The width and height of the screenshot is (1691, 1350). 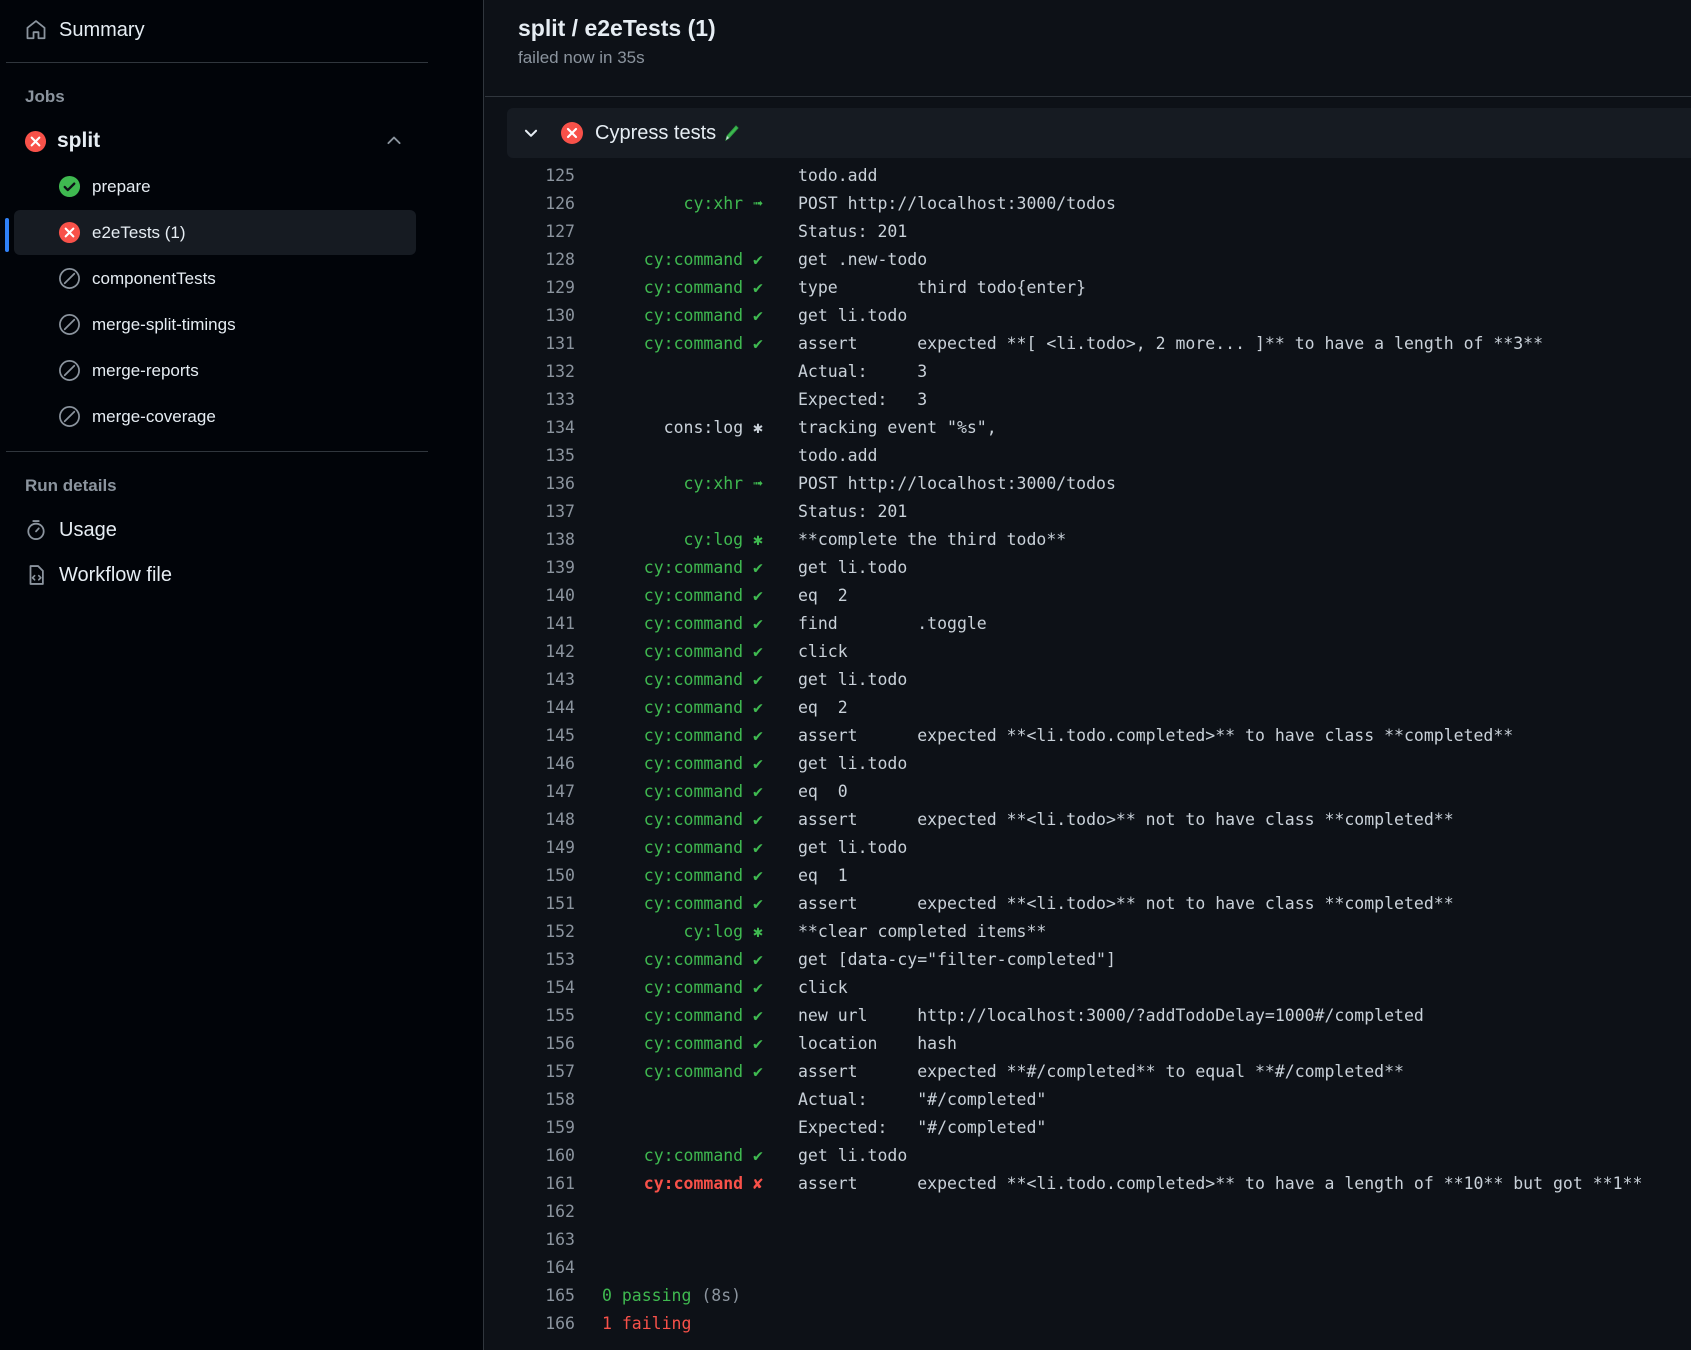 What do you see at coordinates (1099, 707) in the screenshot?
I see `log-line: 144 cy:command ✔ eq 2` at bounding box center [1099, 707].